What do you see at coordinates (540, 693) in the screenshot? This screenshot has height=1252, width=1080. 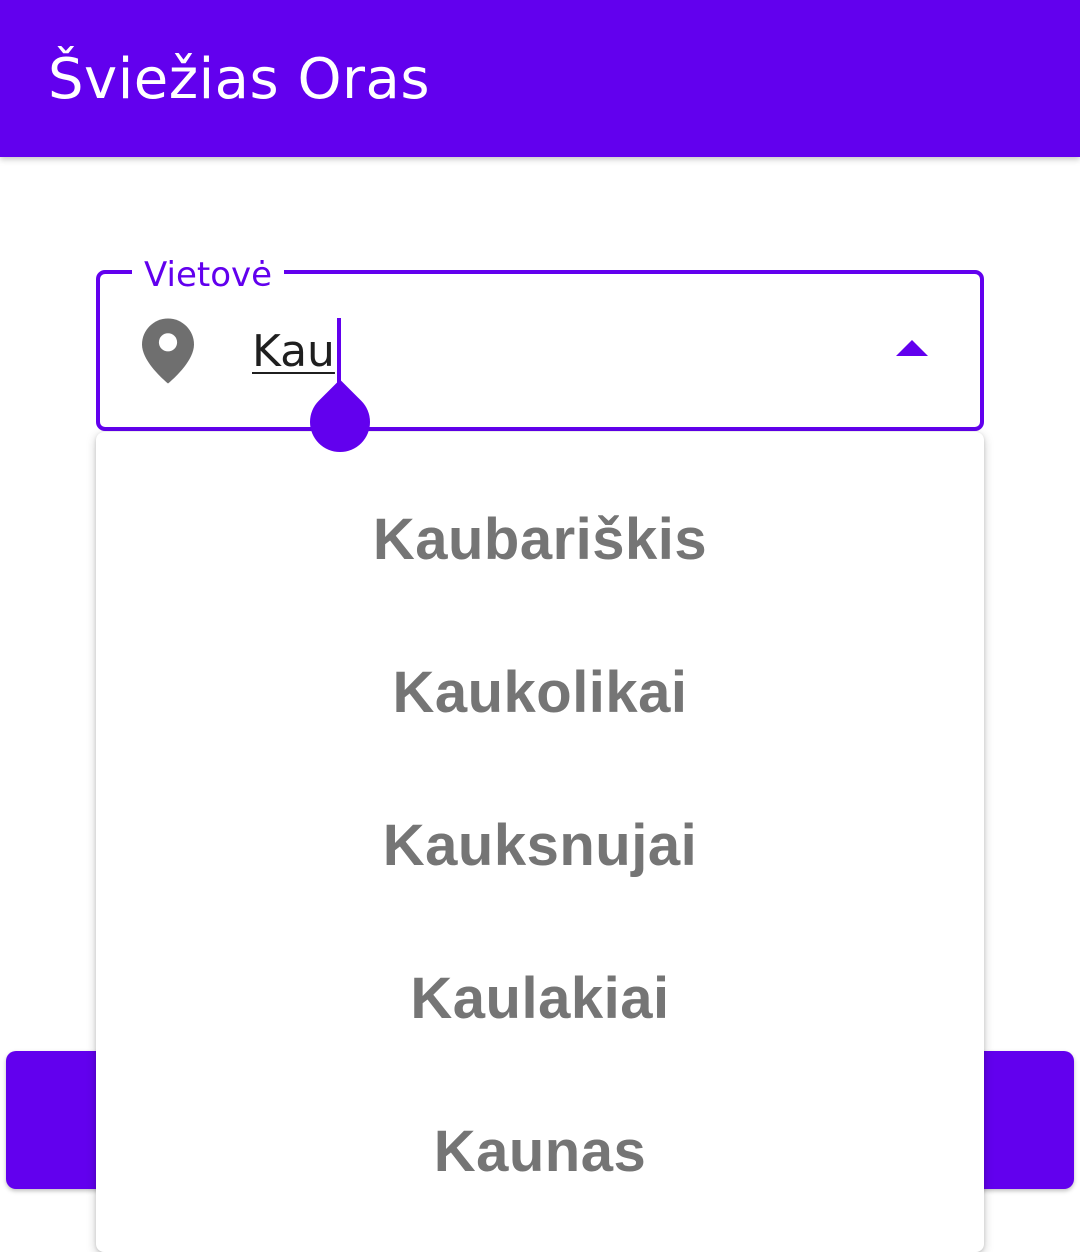 I see `suggestion-item: Kaukolikai` at bounding box center [540, 693].